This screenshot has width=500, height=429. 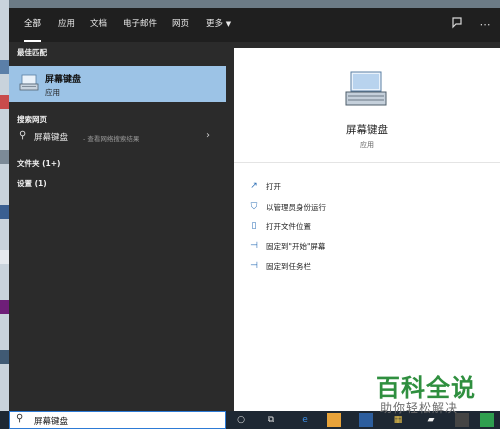 I want to click on tab-more-label: 更多, so click(x=215, y=24).